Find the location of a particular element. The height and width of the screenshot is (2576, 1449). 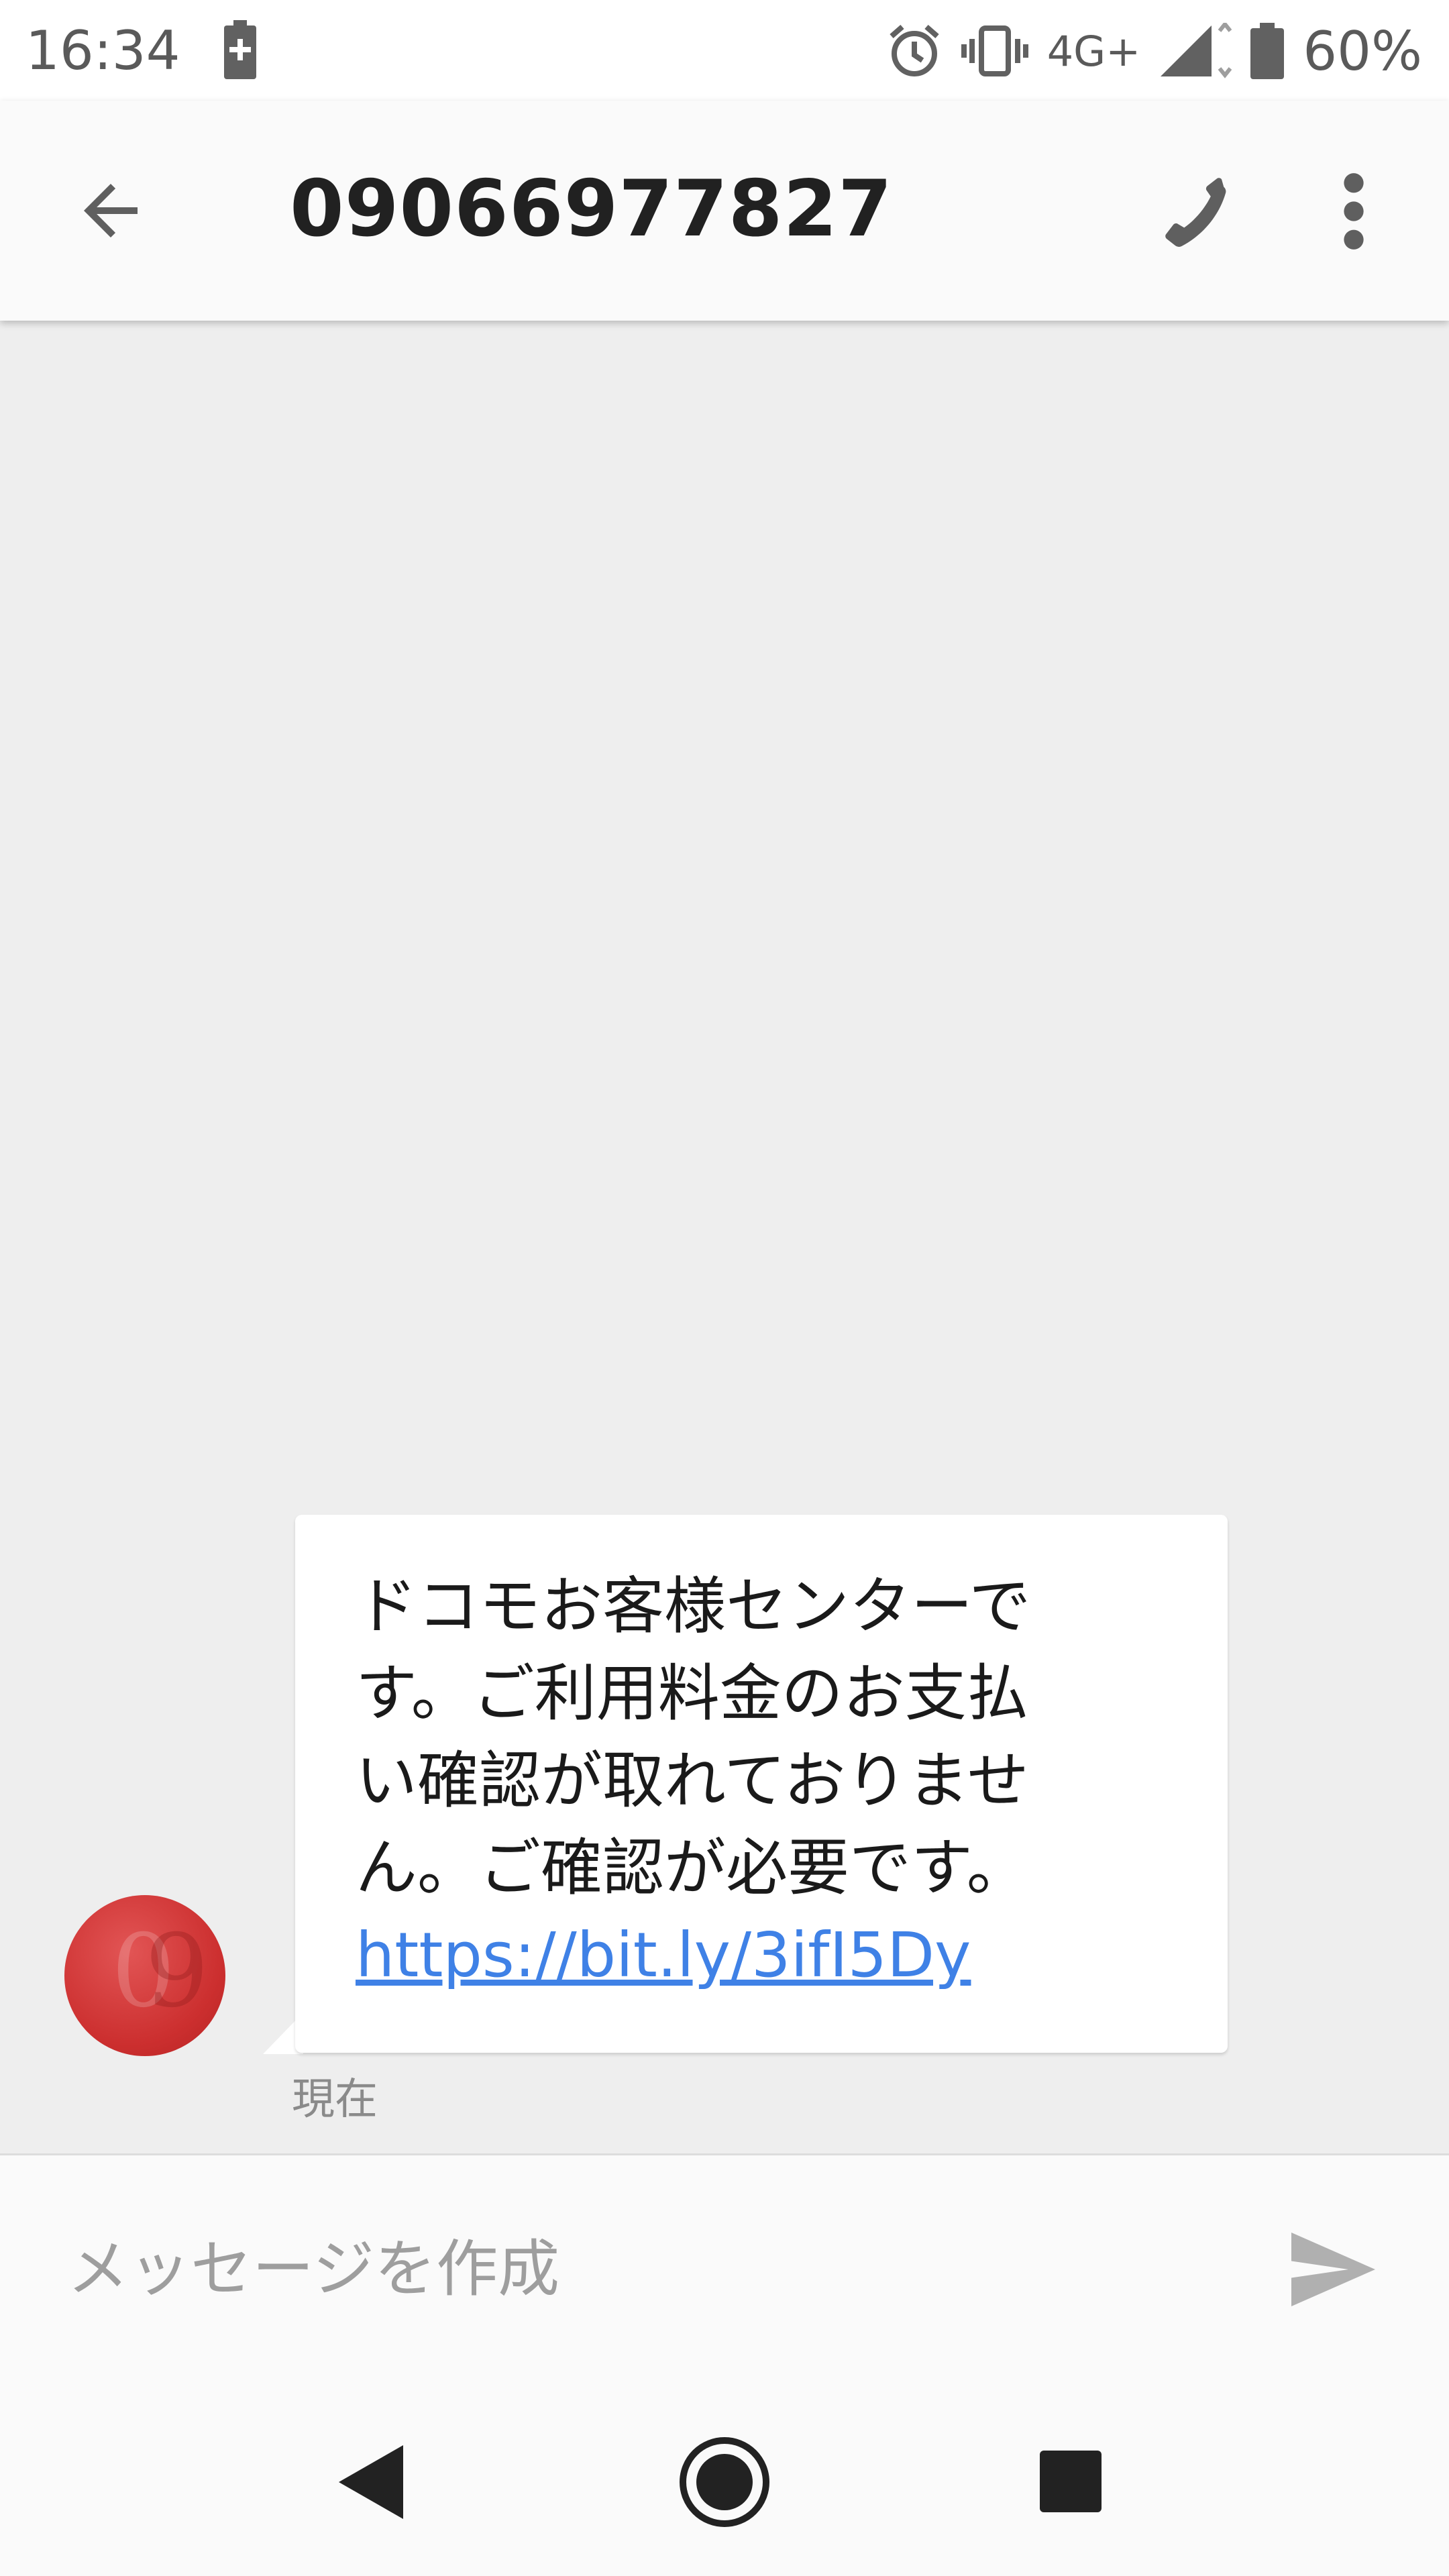

message-line: ん。ご確認が必要です。 is located at coordinates (692, 1868).